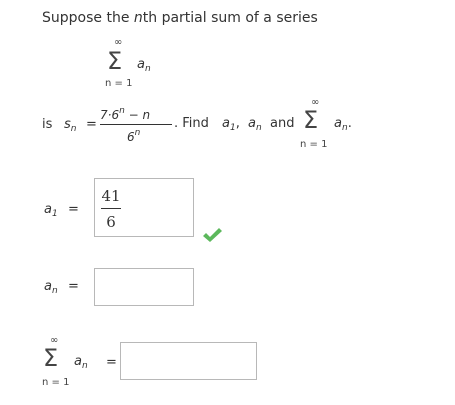 The image size is (455, 405). I want to click on sn-s: s, so click(67, 124).